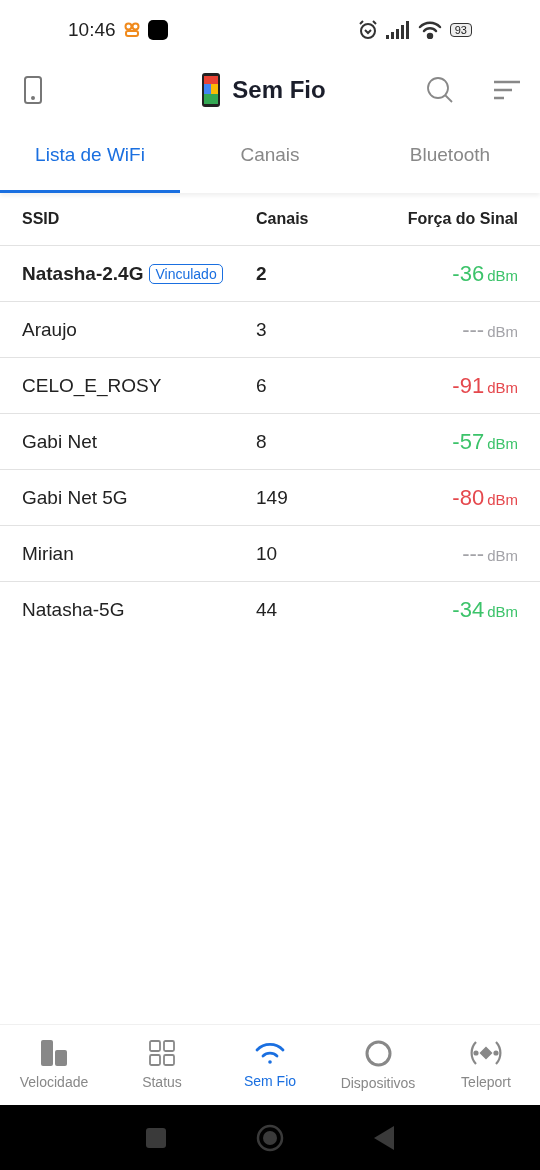  I want to click on signal-value: -57, so click(468, 441).